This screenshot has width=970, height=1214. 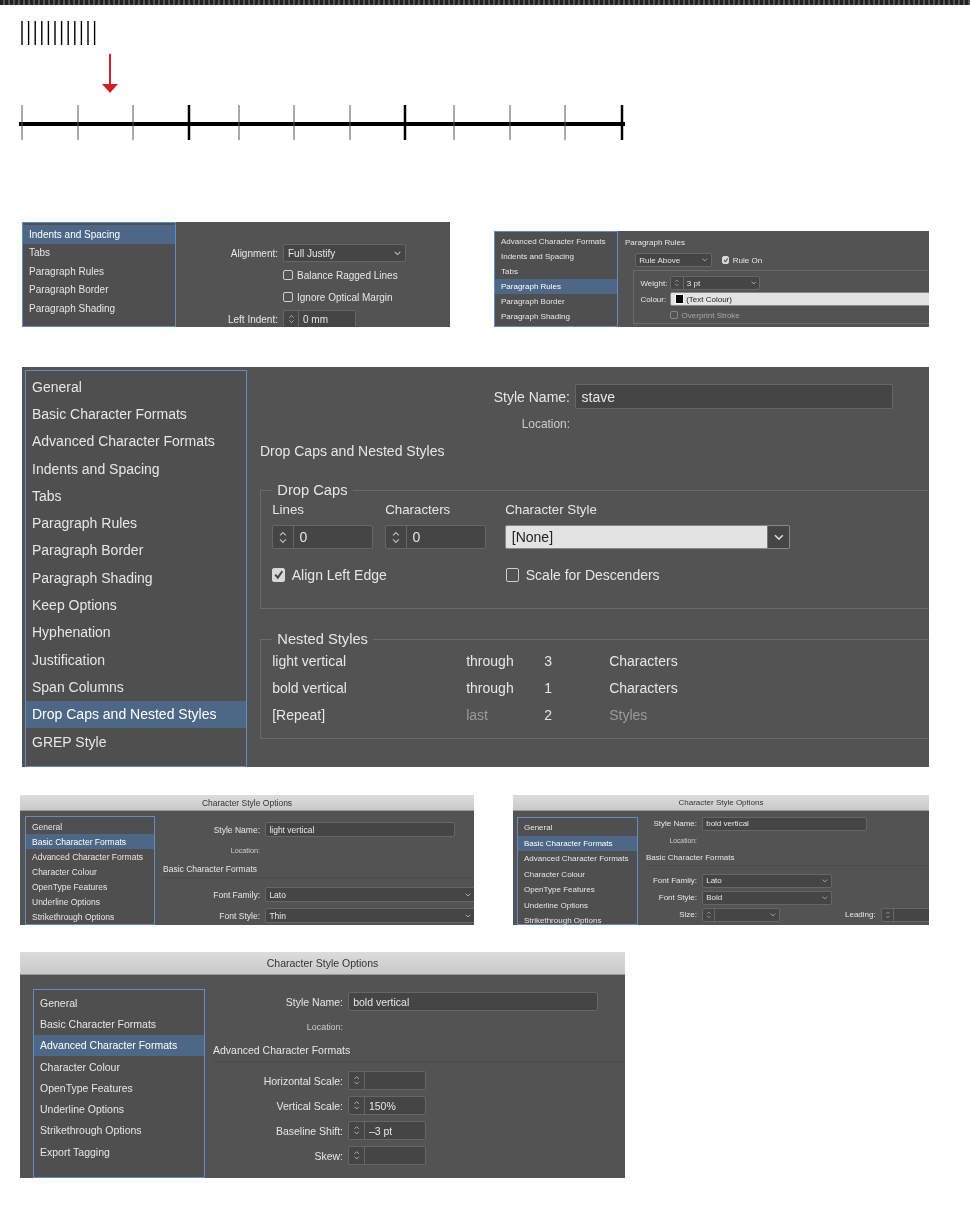 What do you see at coordinates (136, 741) in the screenshot?
I see `sidebar-item: GREP Style` at bounding box center [136, 741].